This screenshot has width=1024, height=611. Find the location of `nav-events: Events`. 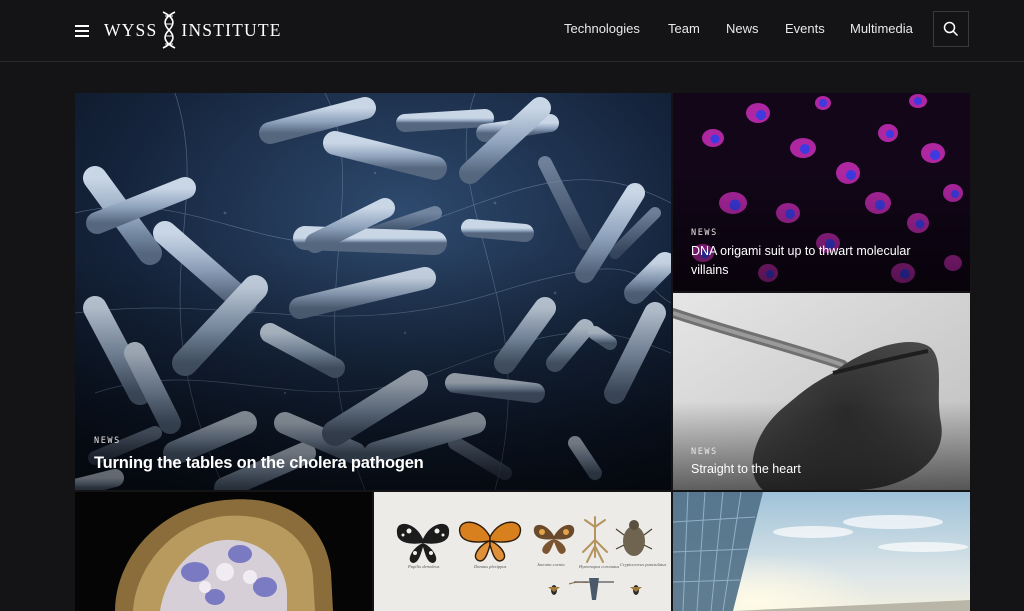

nav-events: Events is located at coordinates (805, 28).